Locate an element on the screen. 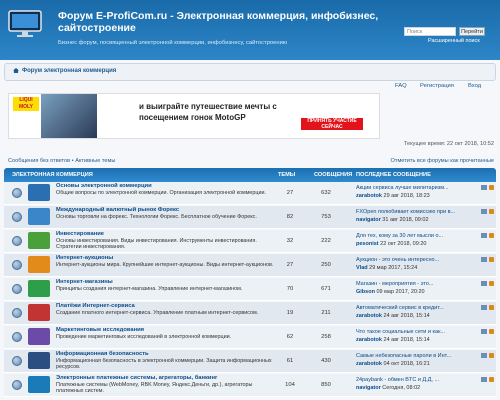 The width and height of the screenshot is (500, 400). rider-image is located at coordinates (69, 116).